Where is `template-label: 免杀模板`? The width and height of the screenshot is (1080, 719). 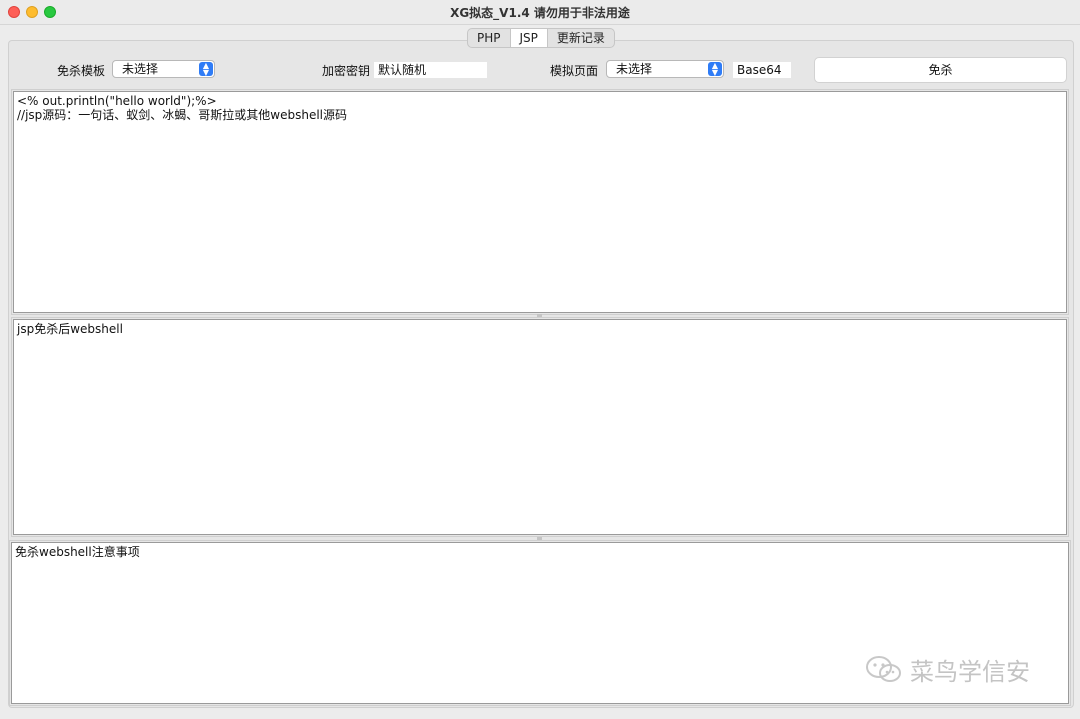
template-label: 免杀模板 is located at coordinates (81, 71).